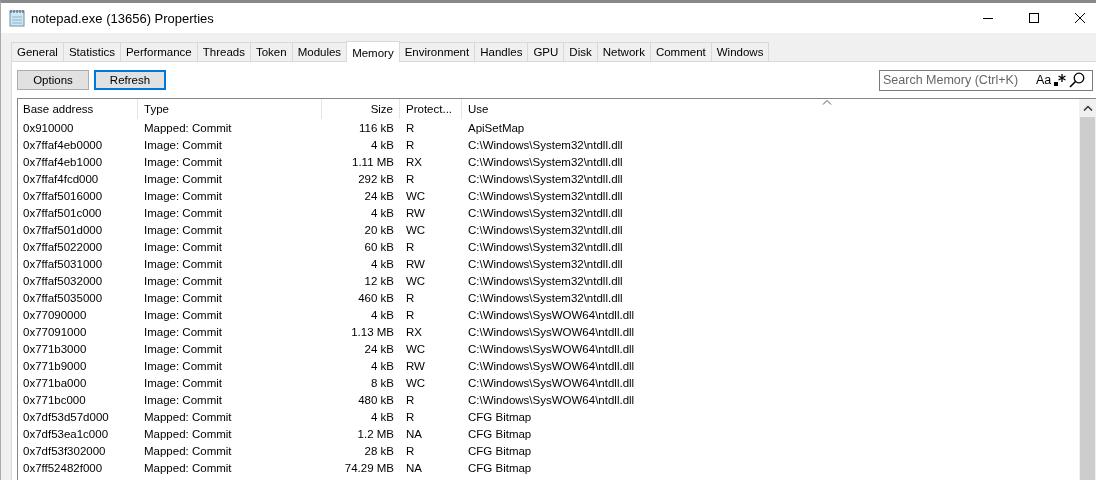 The width and height of the screenshot is (1096, 480). What do you see at coordinates (1080, 18) in the screenshot?
I see `close-icon` at bounding box center [1080, 18].